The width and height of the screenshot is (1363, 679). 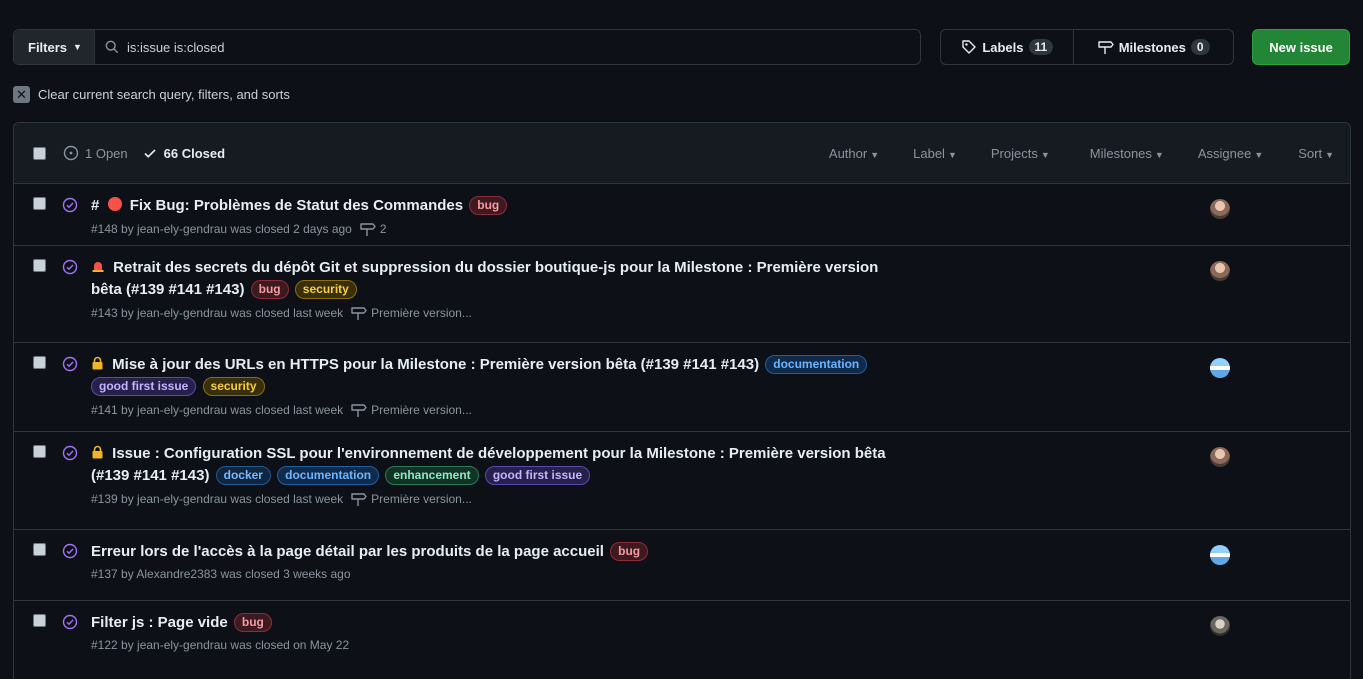 What do you see at coordinates (95, 153) in the screenshot?
I see `open-issues-tab: 1 Open` at bounding box center [95, 153].